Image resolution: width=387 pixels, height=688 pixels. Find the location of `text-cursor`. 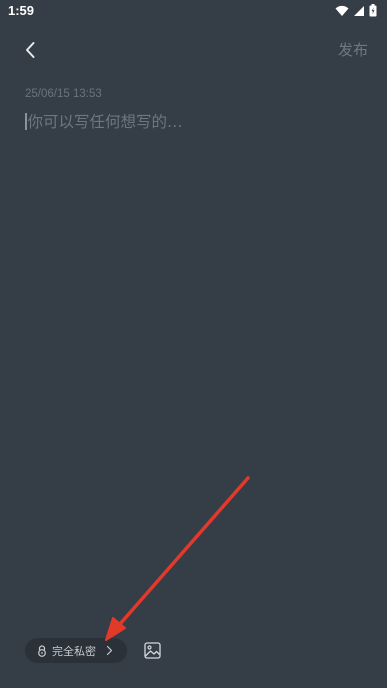

text-cursor is located at coordinates (26, 121).